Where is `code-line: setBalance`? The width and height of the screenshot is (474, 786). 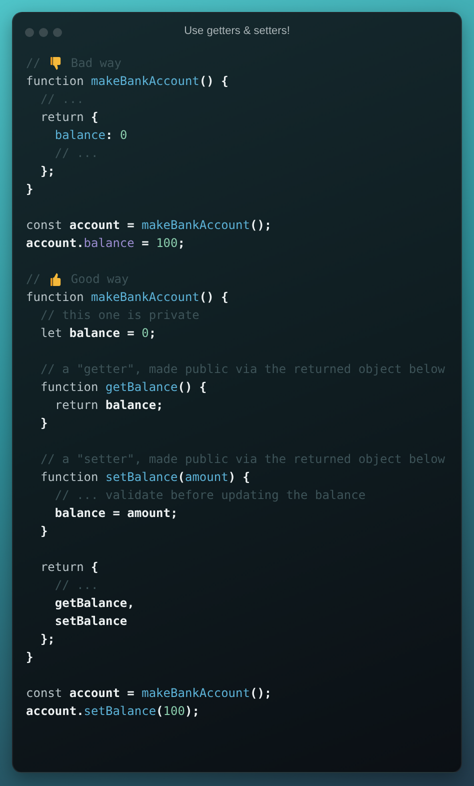 code-line: setBalance is located at coordinates (91, 621).